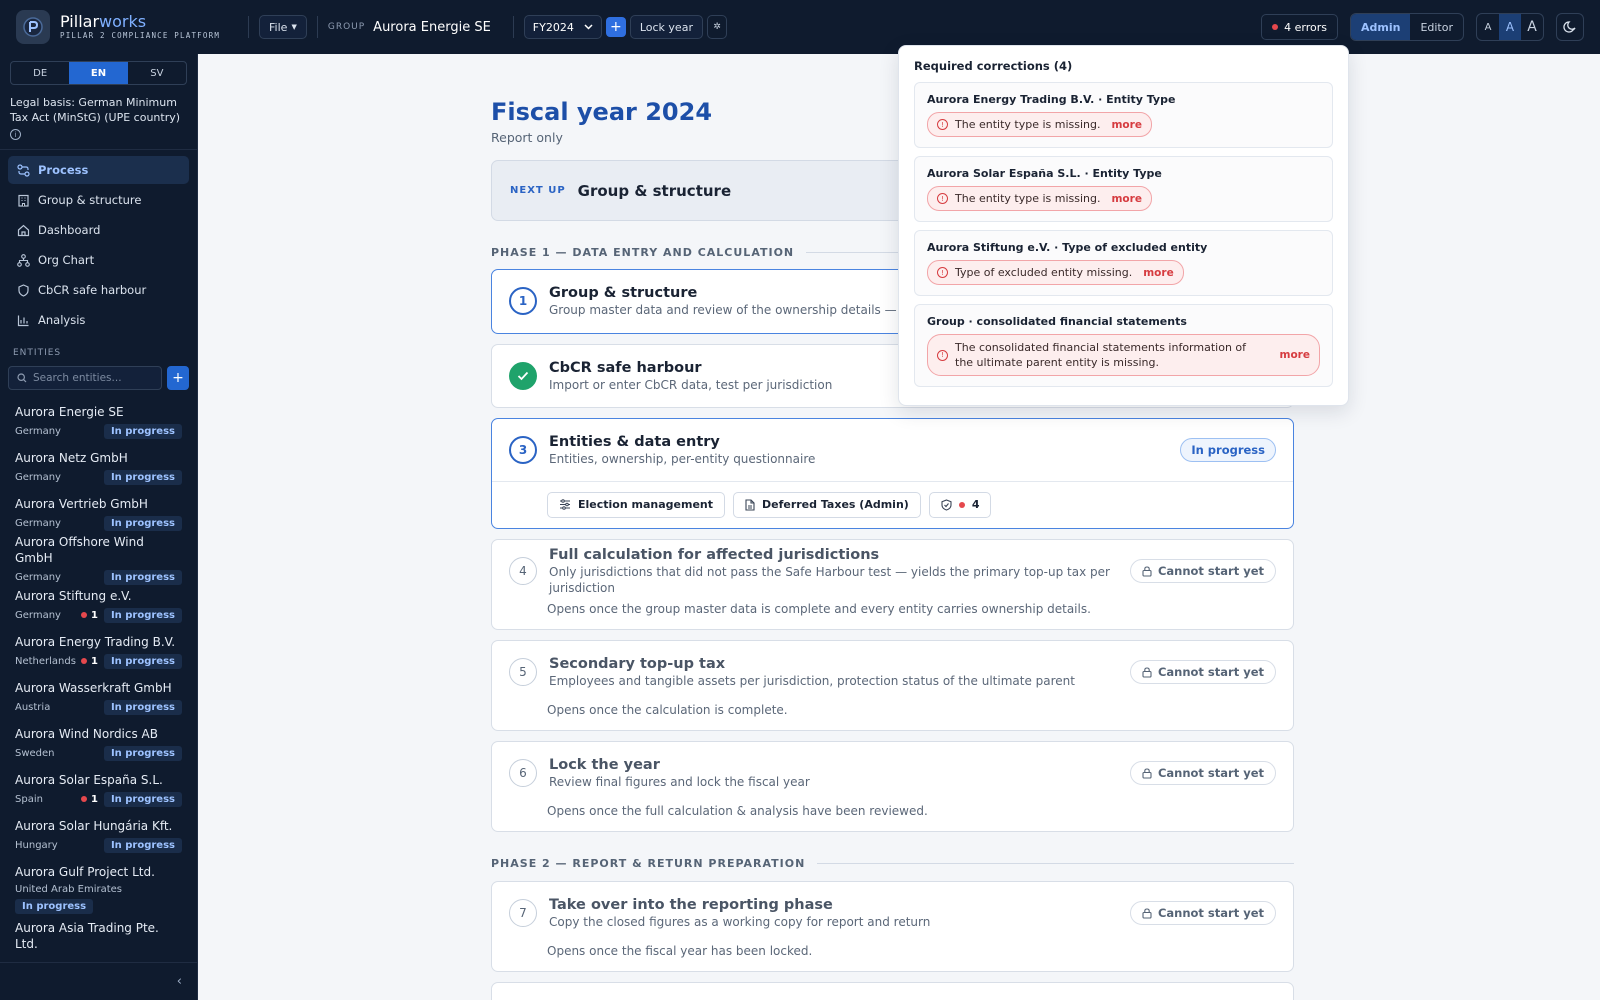 This screenshot has height=1000, width=1600. Describe the element at coordinates (98, 467) in the screenshot. I see `list-item: Aurora Netz GmbH Germany In progress` at that location.